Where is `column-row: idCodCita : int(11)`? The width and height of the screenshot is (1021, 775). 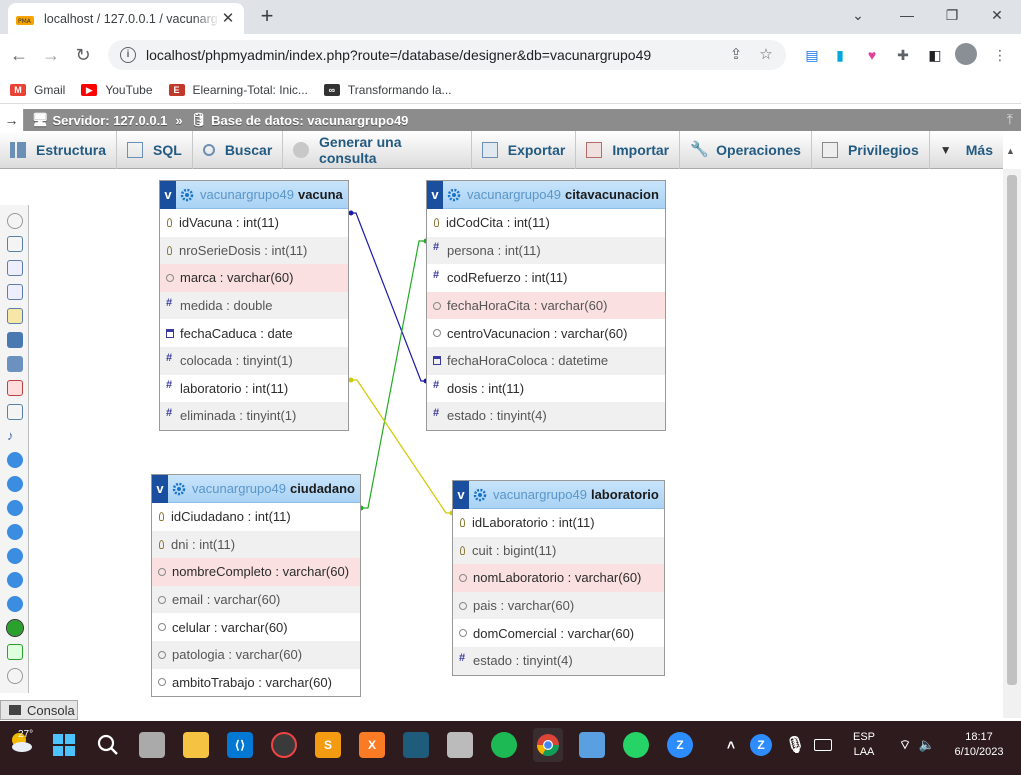 column-row: idCodCita : int(11) is located at coordinates (546, 223).